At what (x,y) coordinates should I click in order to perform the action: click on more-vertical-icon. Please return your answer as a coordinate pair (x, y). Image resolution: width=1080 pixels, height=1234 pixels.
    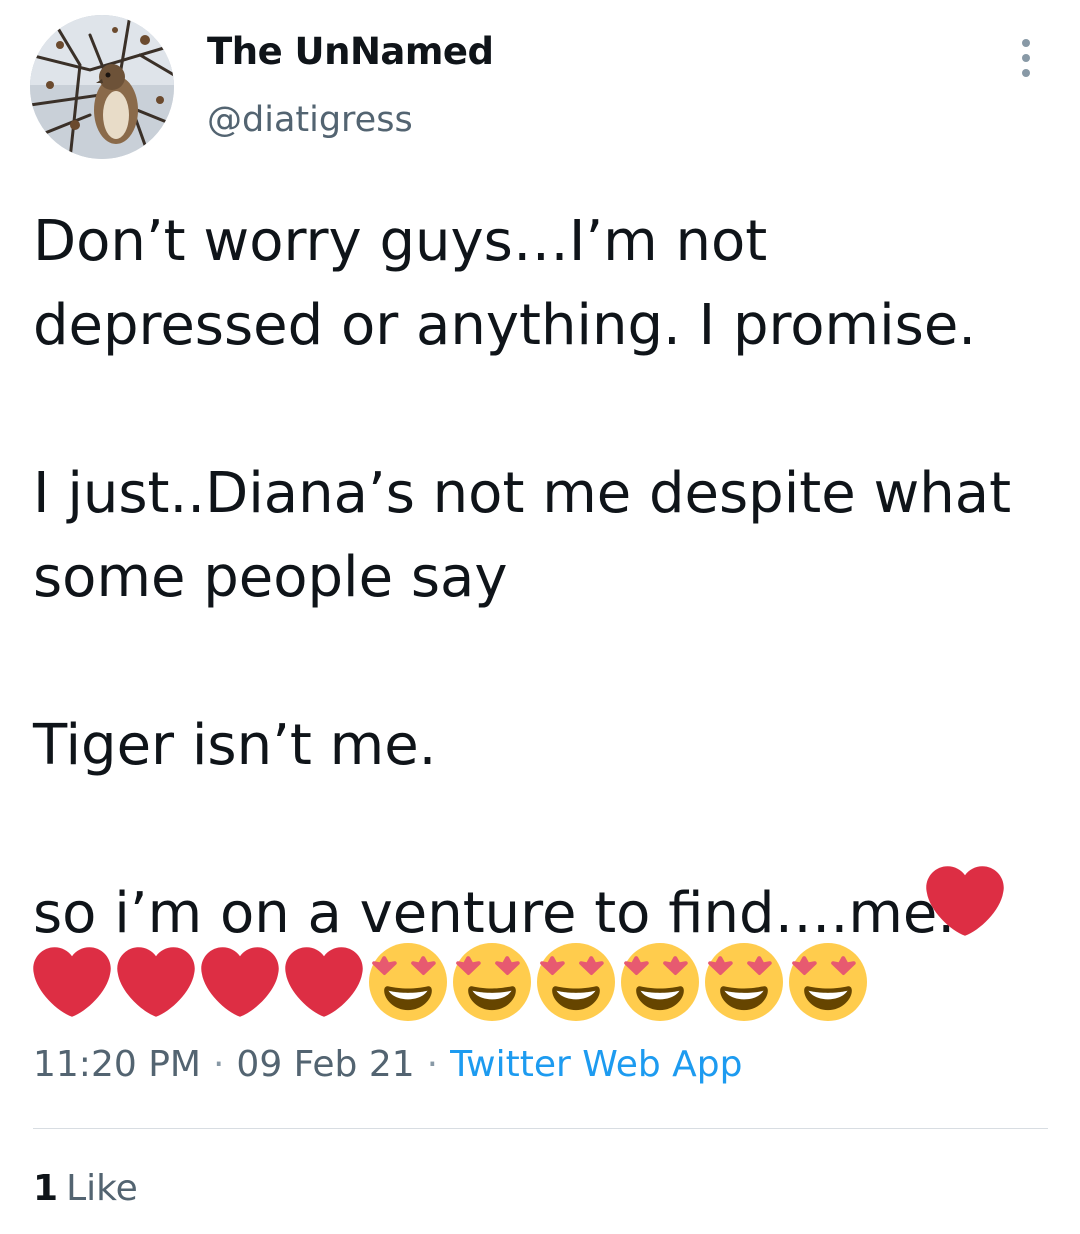
    Looking at the image, I should click on (1026, 43).